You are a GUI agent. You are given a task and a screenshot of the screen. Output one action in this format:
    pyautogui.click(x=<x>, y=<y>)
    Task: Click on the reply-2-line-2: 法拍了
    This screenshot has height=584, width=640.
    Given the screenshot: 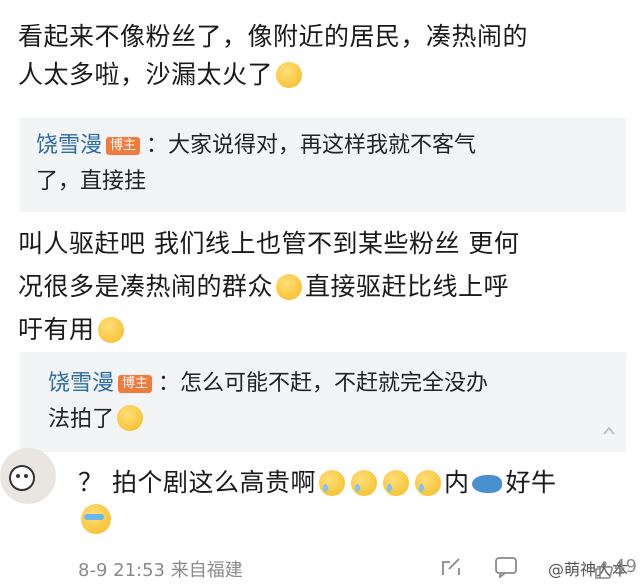 What is the action you would take?
    pyautogui.click(x=81, y=419)
    